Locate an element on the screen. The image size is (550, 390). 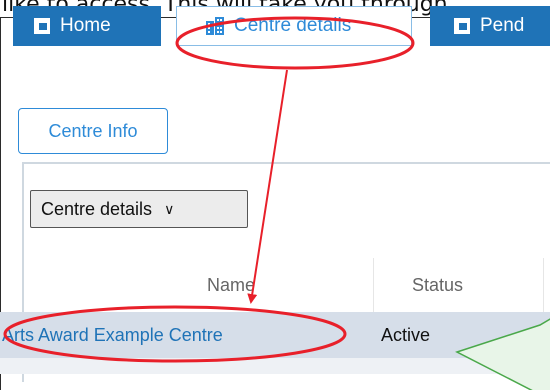
tab-home: Home is located at coordinates (87, 26).